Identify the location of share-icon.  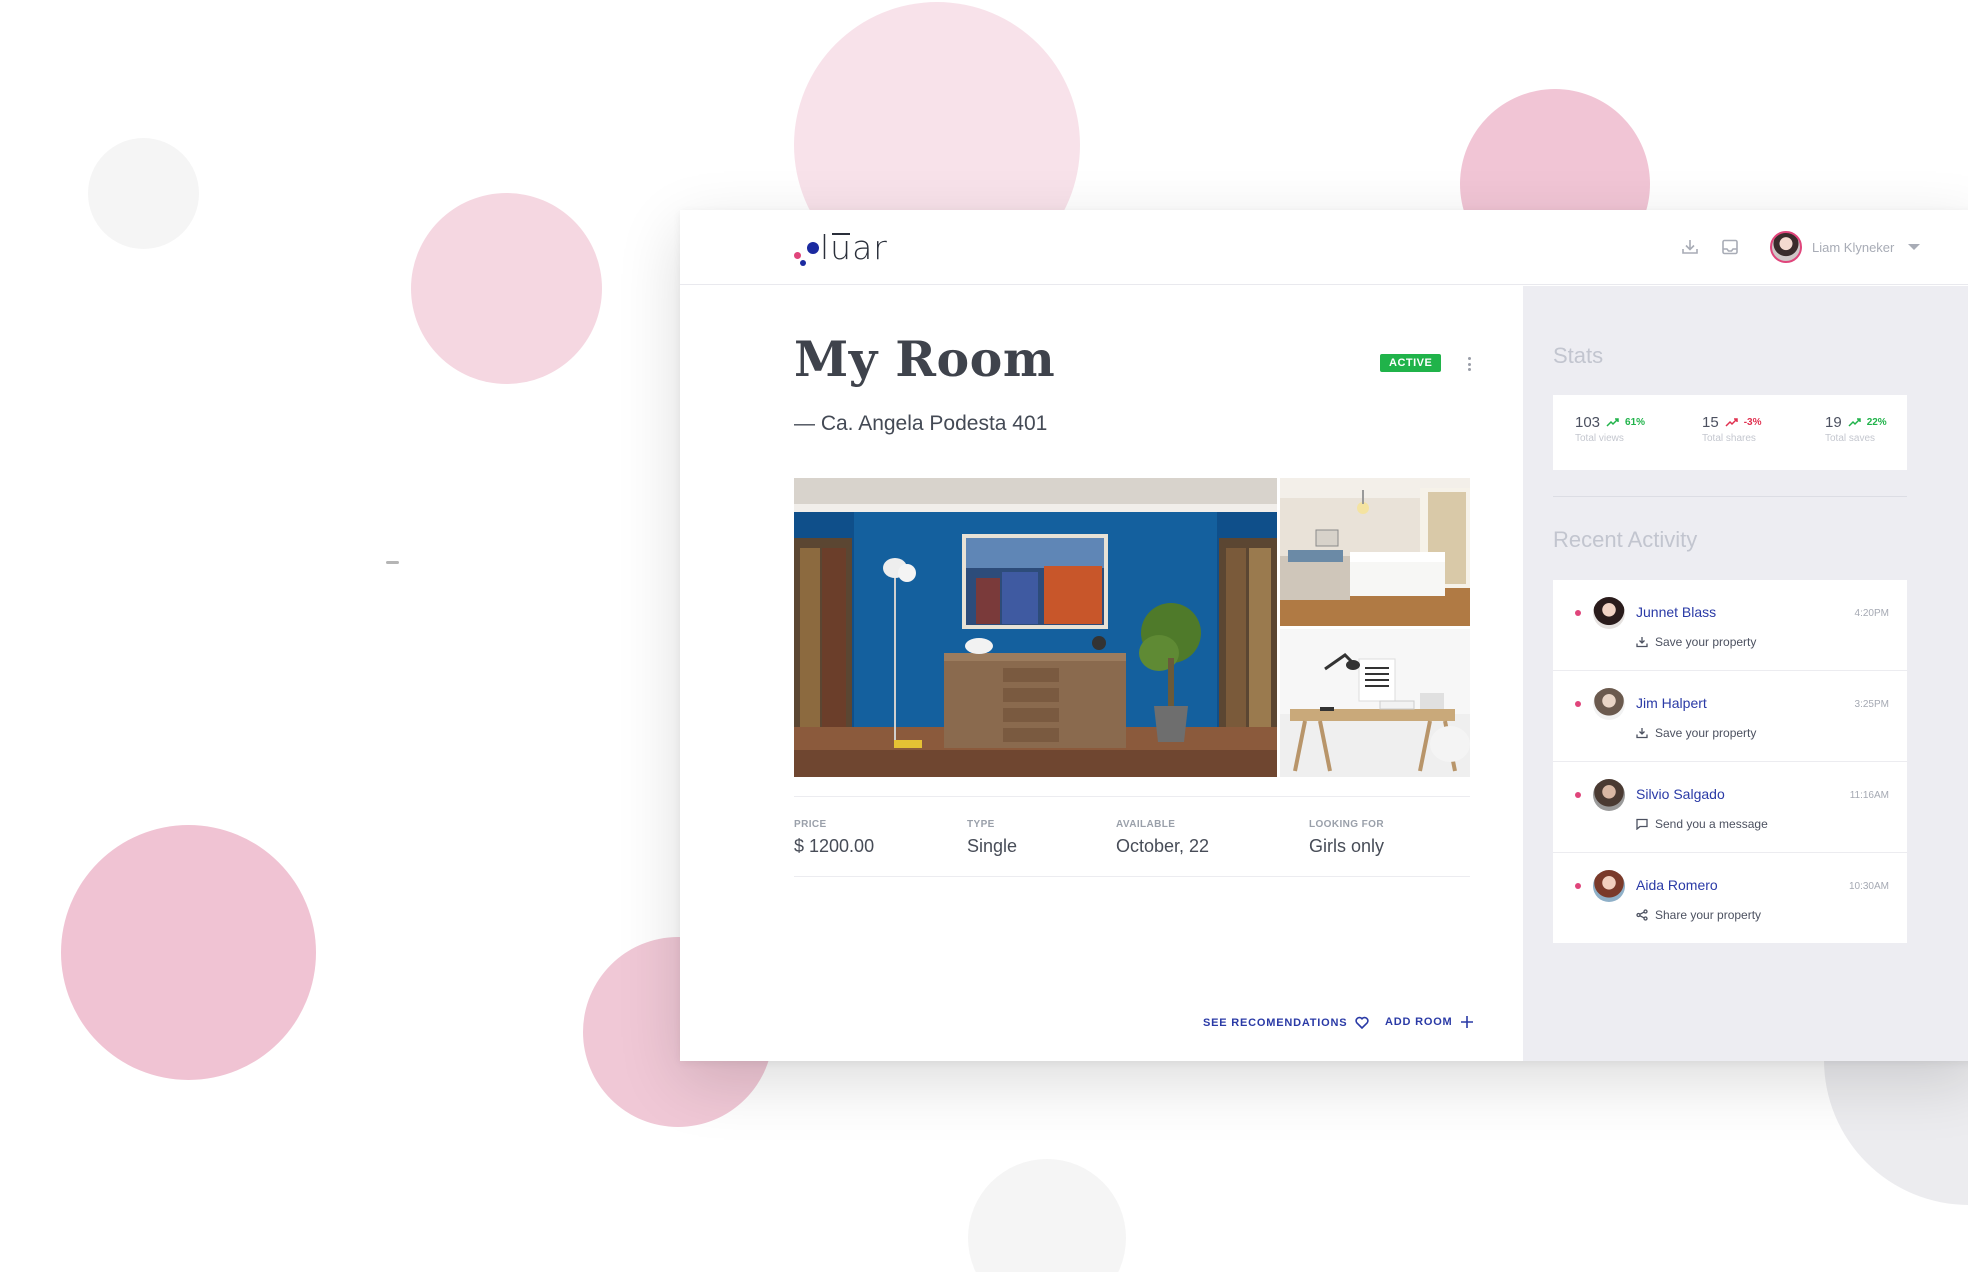
(1642, 915).